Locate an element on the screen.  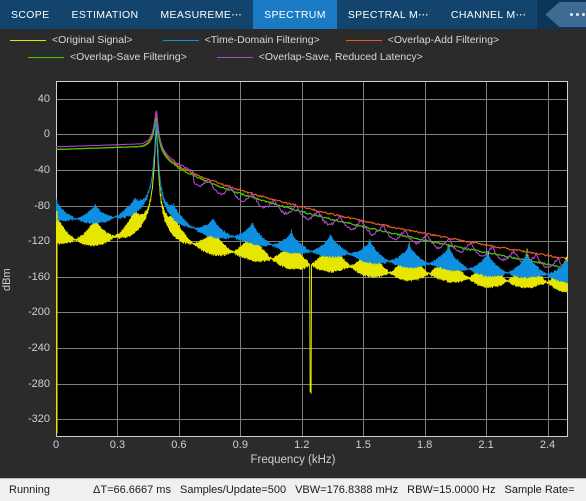
tab-label: ESTIMATION is located at coordinates (105, 14).